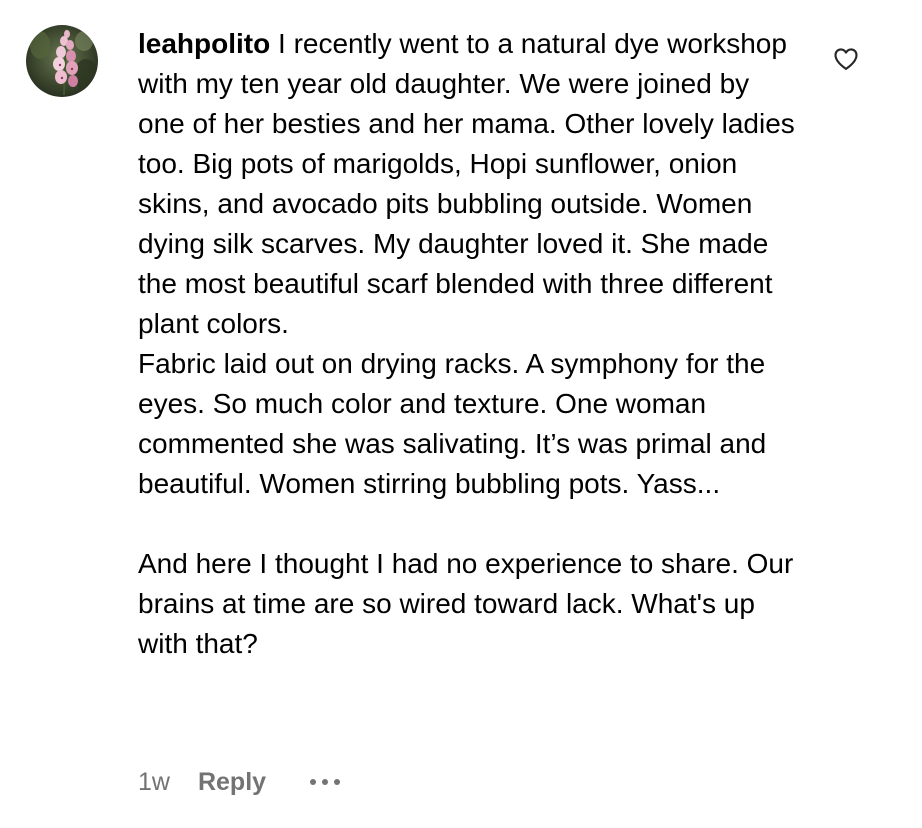 The height and width of the screenshot is (828, 922). Describe the element at coordinates (62, 61) in the screenshot. I see `avatar` at that location.